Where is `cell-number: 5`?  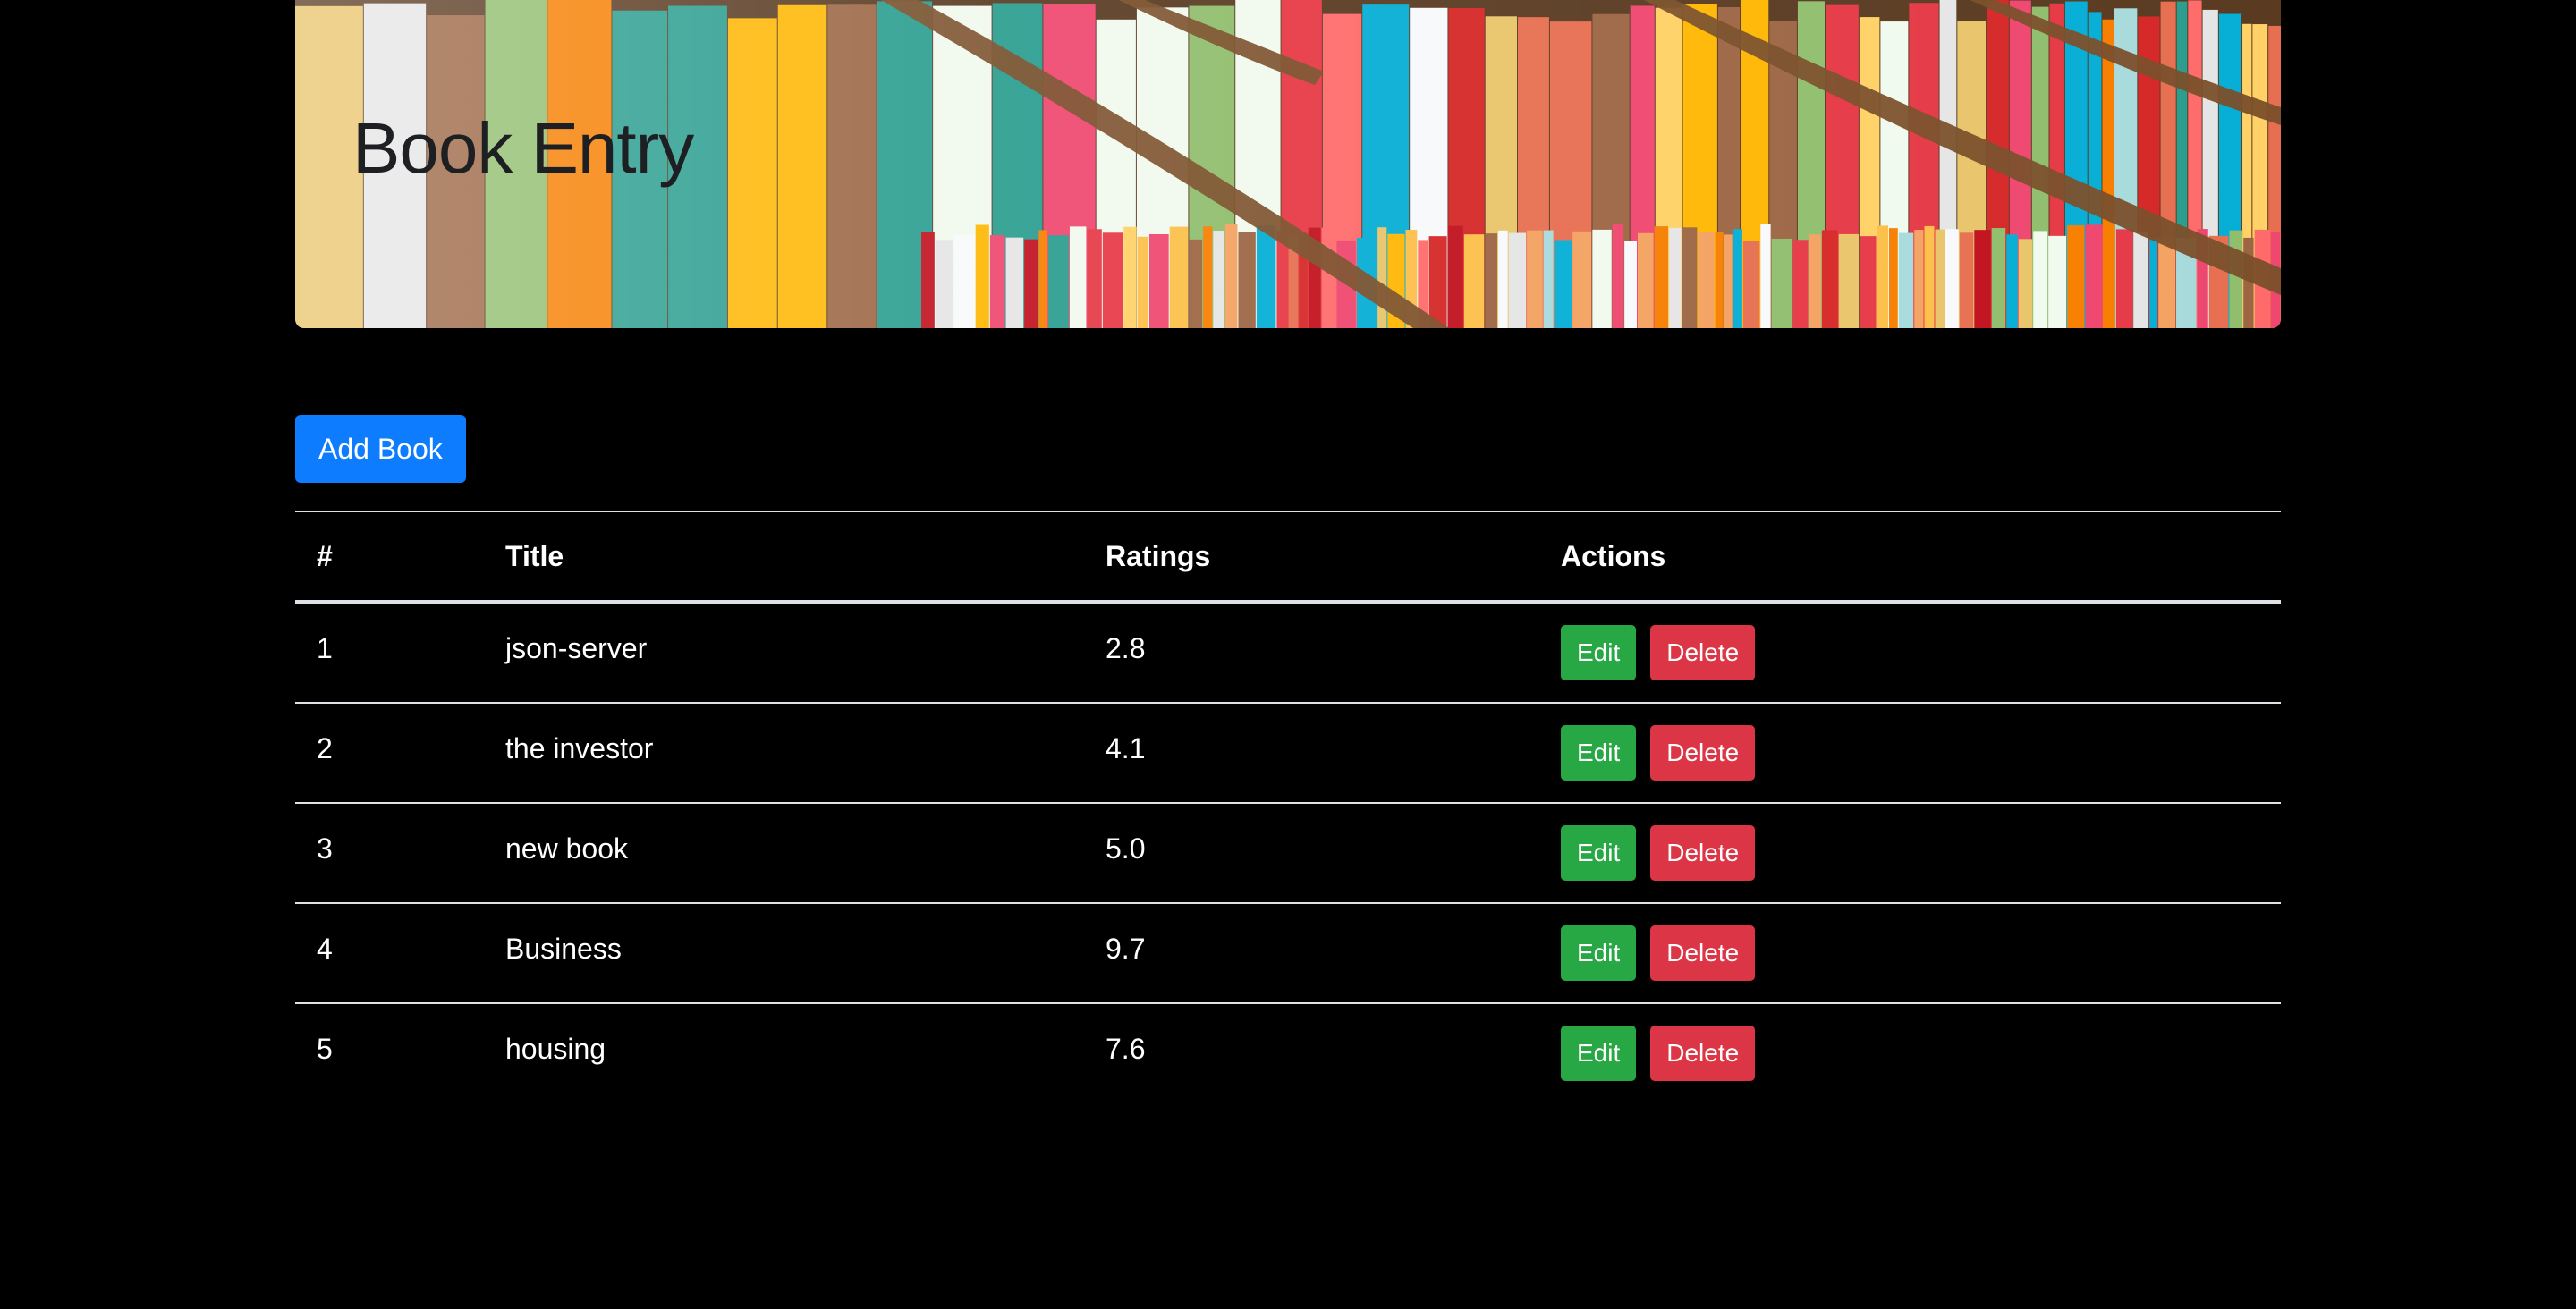 cell-number: 5 is located at coordinates (389, 1052).